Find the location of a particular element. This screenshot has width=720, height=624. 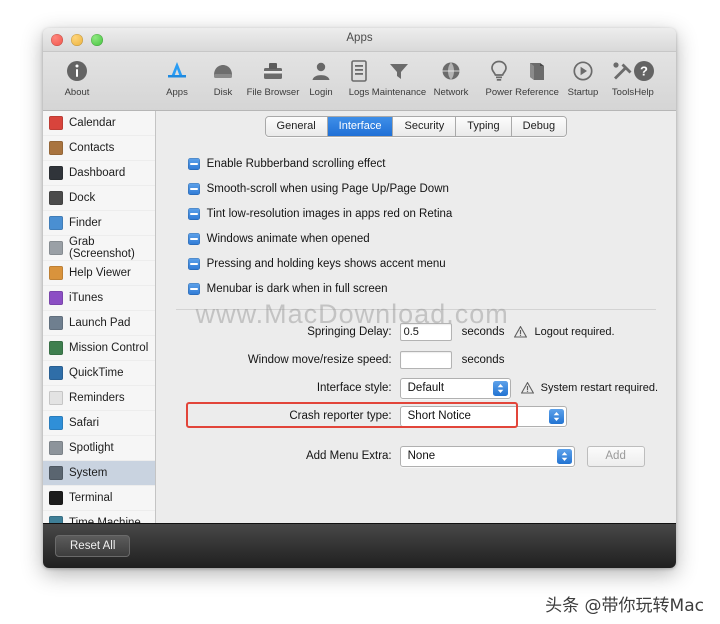

sidebar-item-finder: Finder is located at coordinates (99, 223).